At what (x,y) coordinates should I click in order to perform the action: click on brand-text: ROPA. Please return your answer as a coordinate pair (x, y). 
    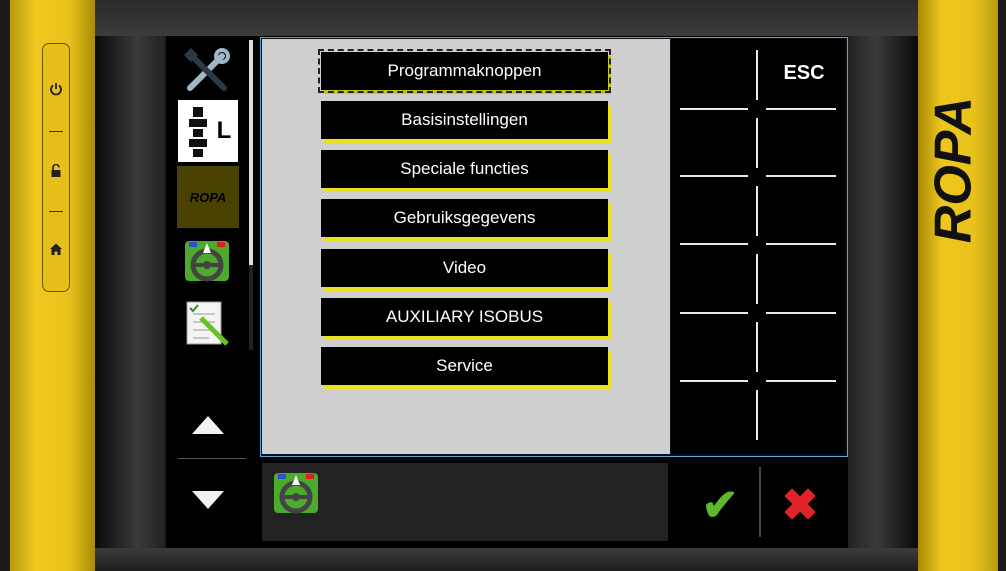
    Looking at the image, I should click on (954, 170).